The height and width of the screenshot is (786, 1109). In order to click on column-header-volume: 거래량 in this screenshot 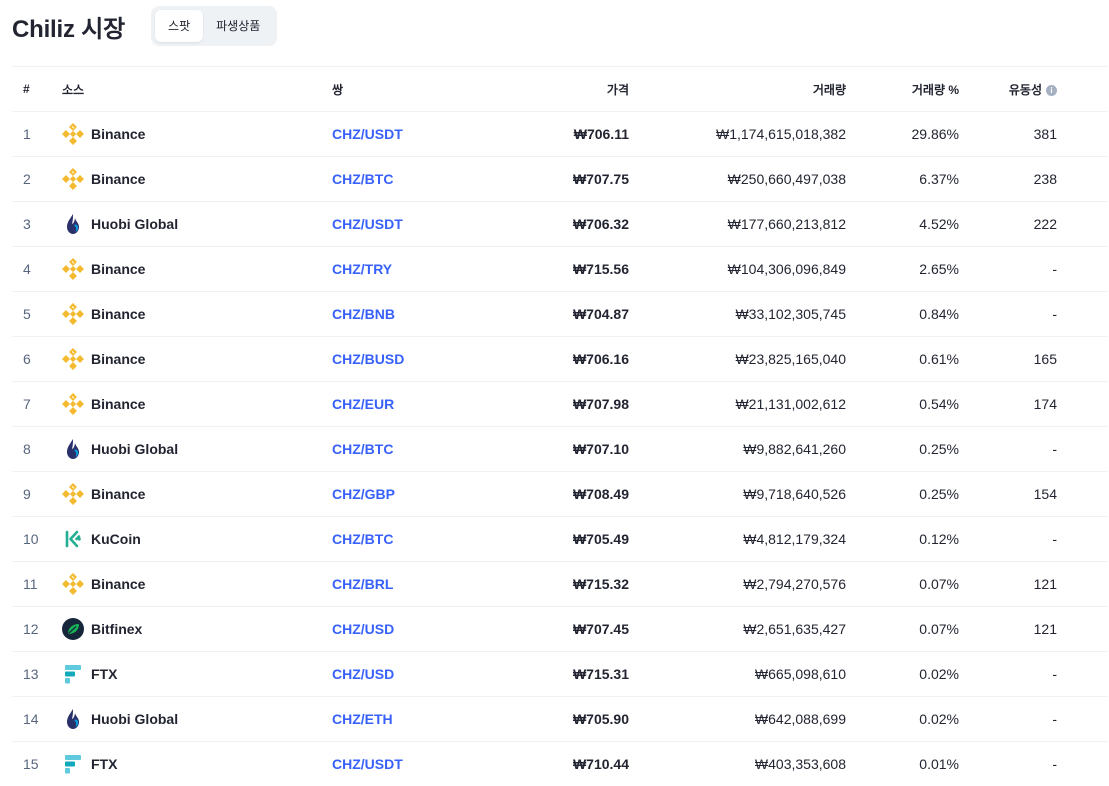, I will do `click(737, 89)`.